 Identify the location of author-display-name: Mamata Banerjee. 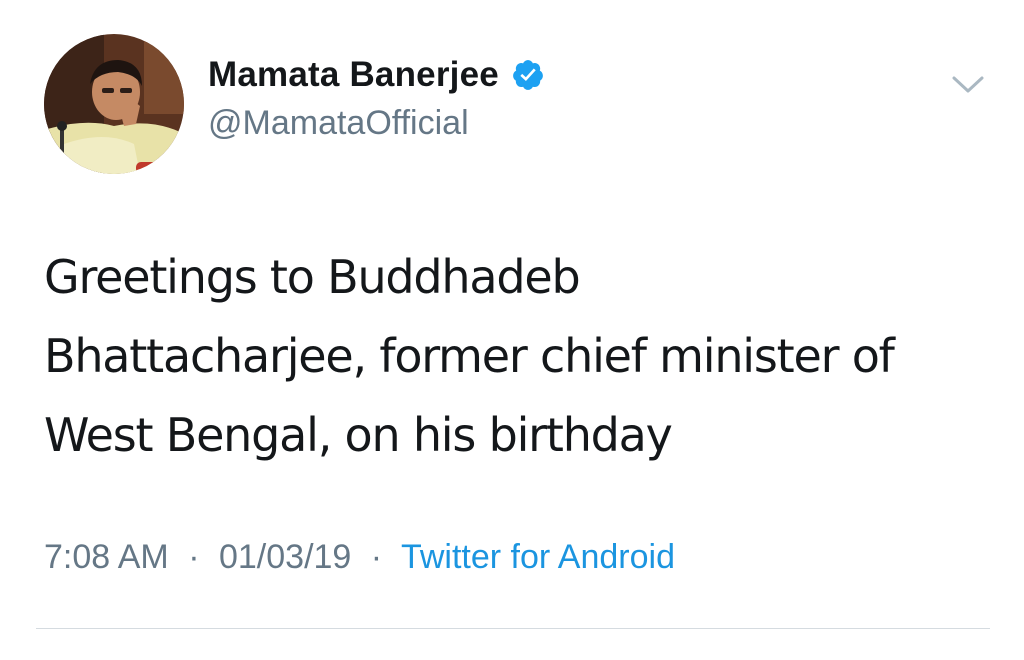
(353, 75).